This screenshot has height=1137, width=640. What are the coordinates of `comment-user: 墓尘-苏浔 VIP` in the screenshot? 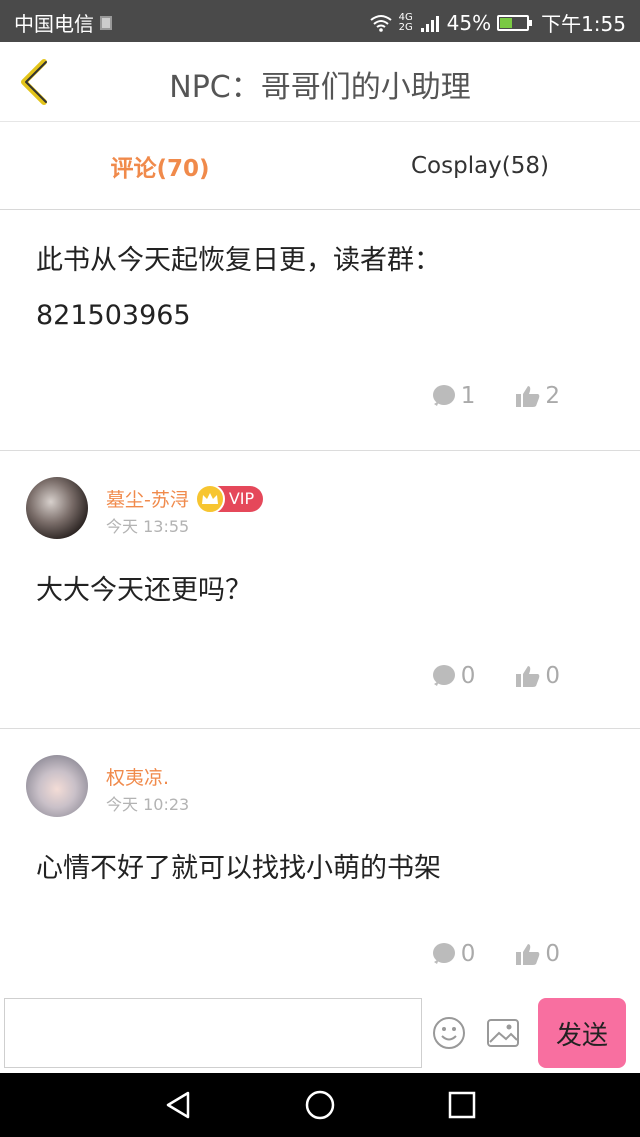 It's located at (185, 498).